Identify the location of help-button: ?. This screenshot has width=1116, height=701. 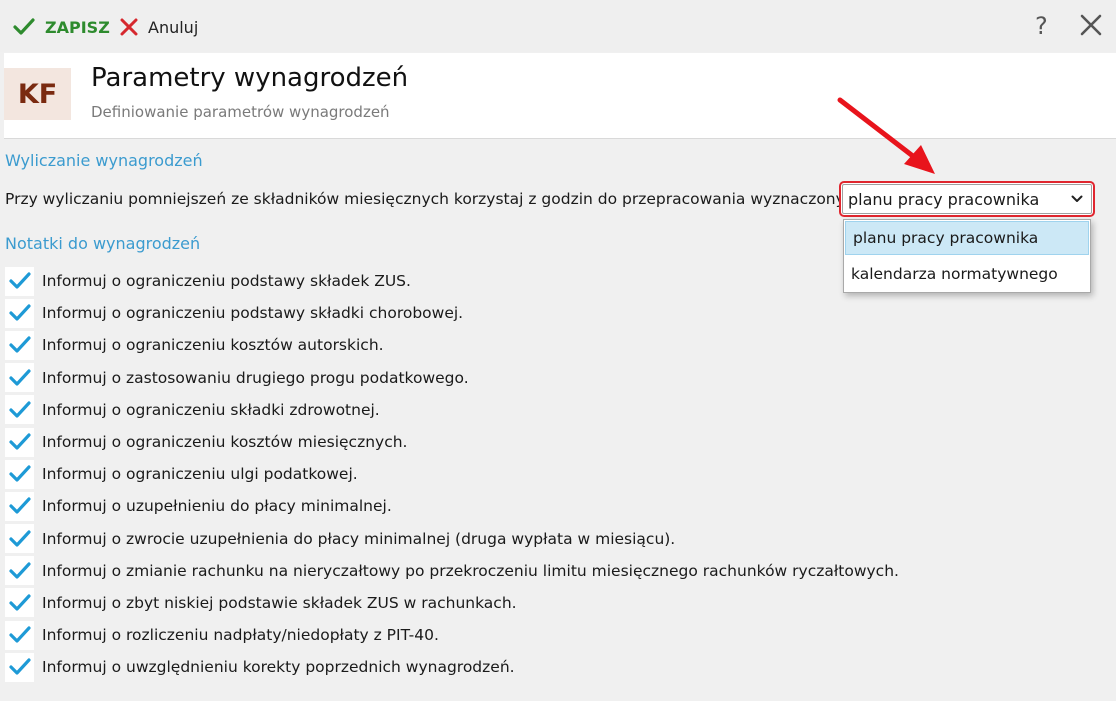
(1041, 26).